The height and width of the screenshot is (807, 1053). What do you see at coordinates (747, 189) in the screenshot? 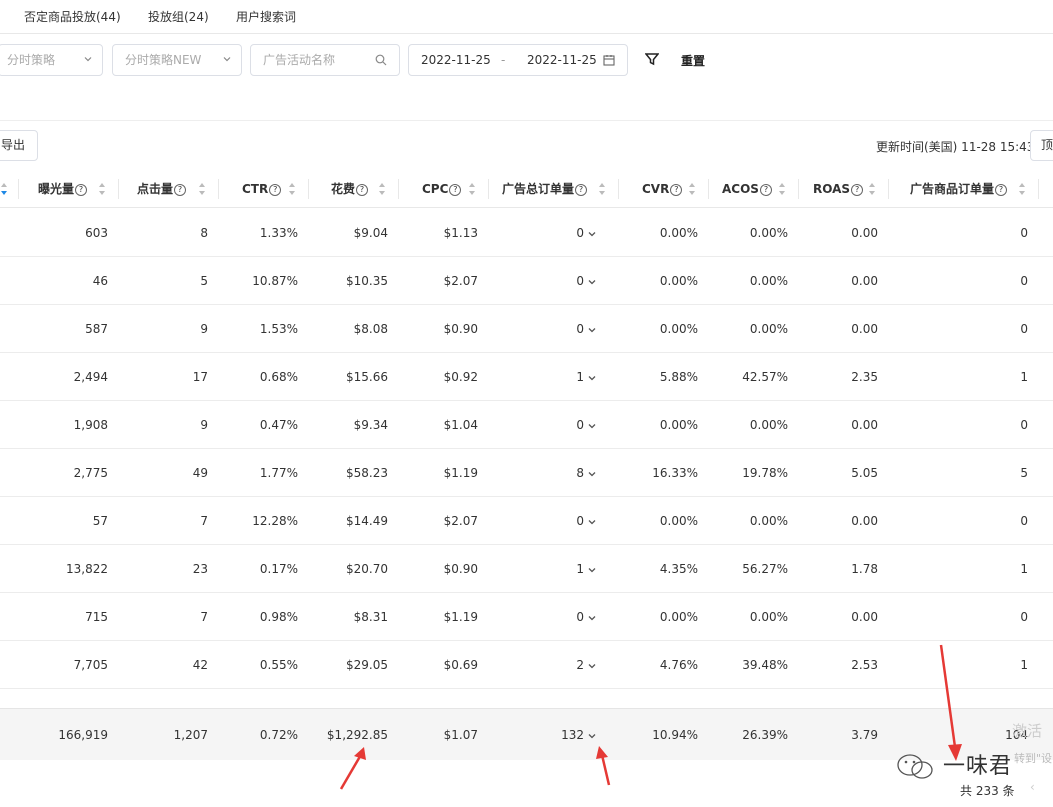
I see `column-header-acos: ACOS?` at bounding box center [747, 189].